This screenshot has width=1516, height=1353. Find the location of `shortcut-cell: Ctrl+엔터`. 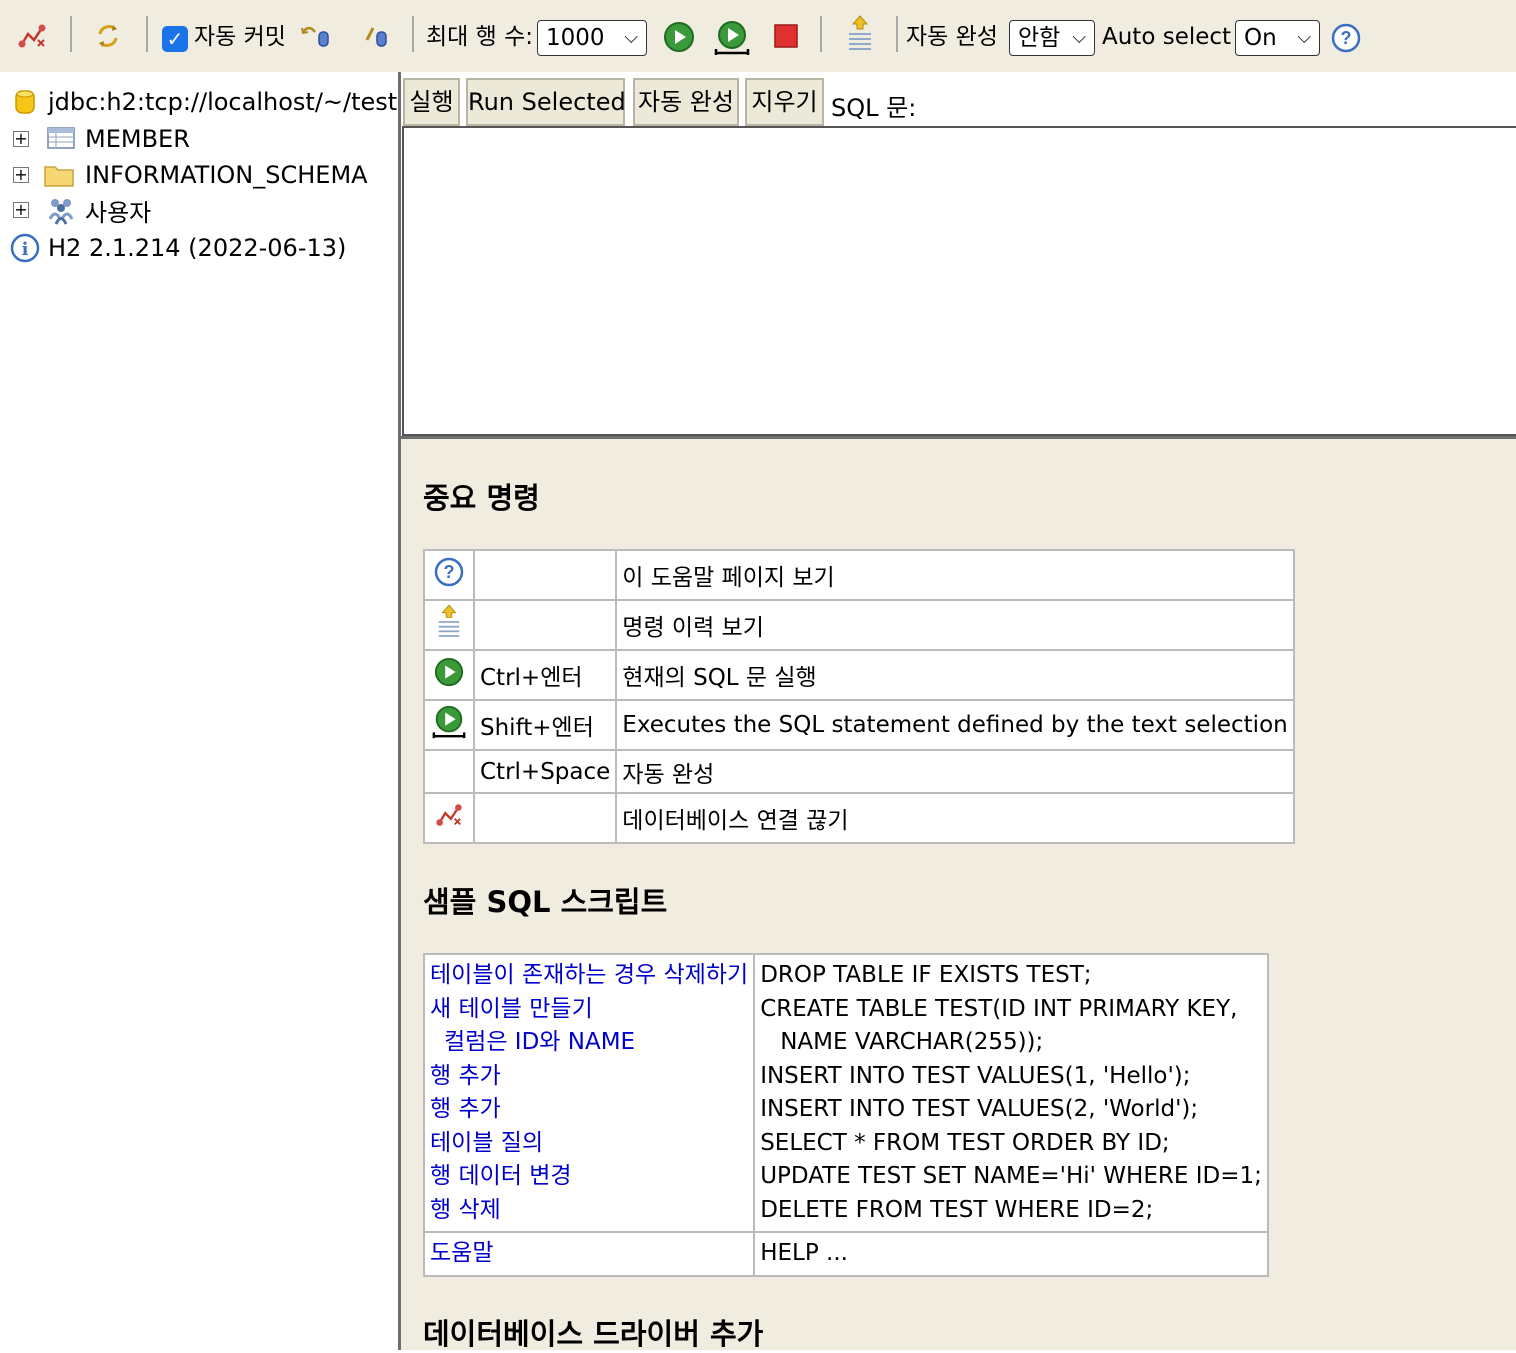

shortcut-cell: Ctrl+엔터 is located at coordinates (545, 675).